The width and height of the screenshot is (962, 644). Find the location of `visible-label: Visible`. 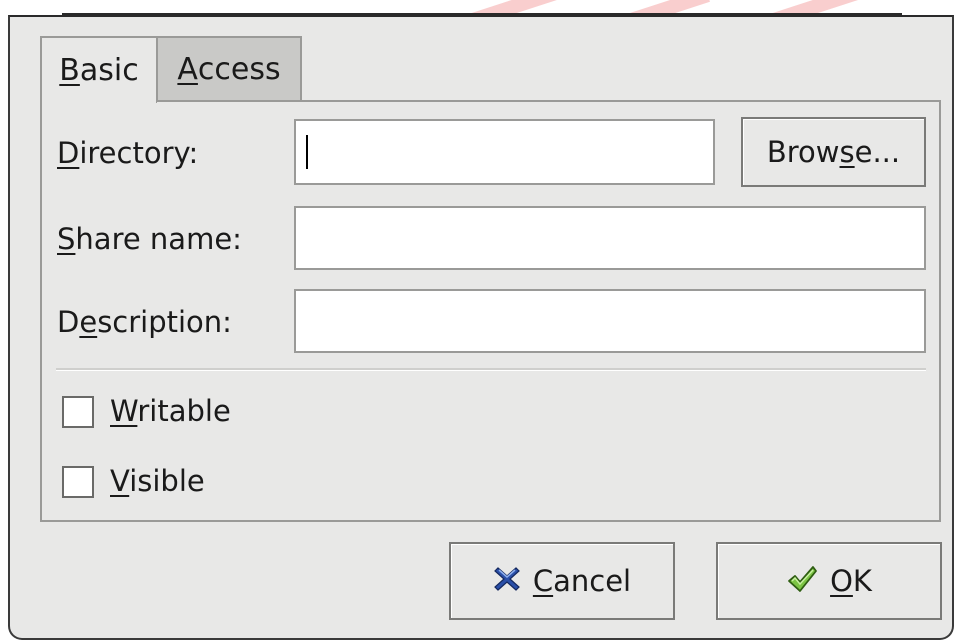

visible-label: Visible is located at coordinates (157, 481).